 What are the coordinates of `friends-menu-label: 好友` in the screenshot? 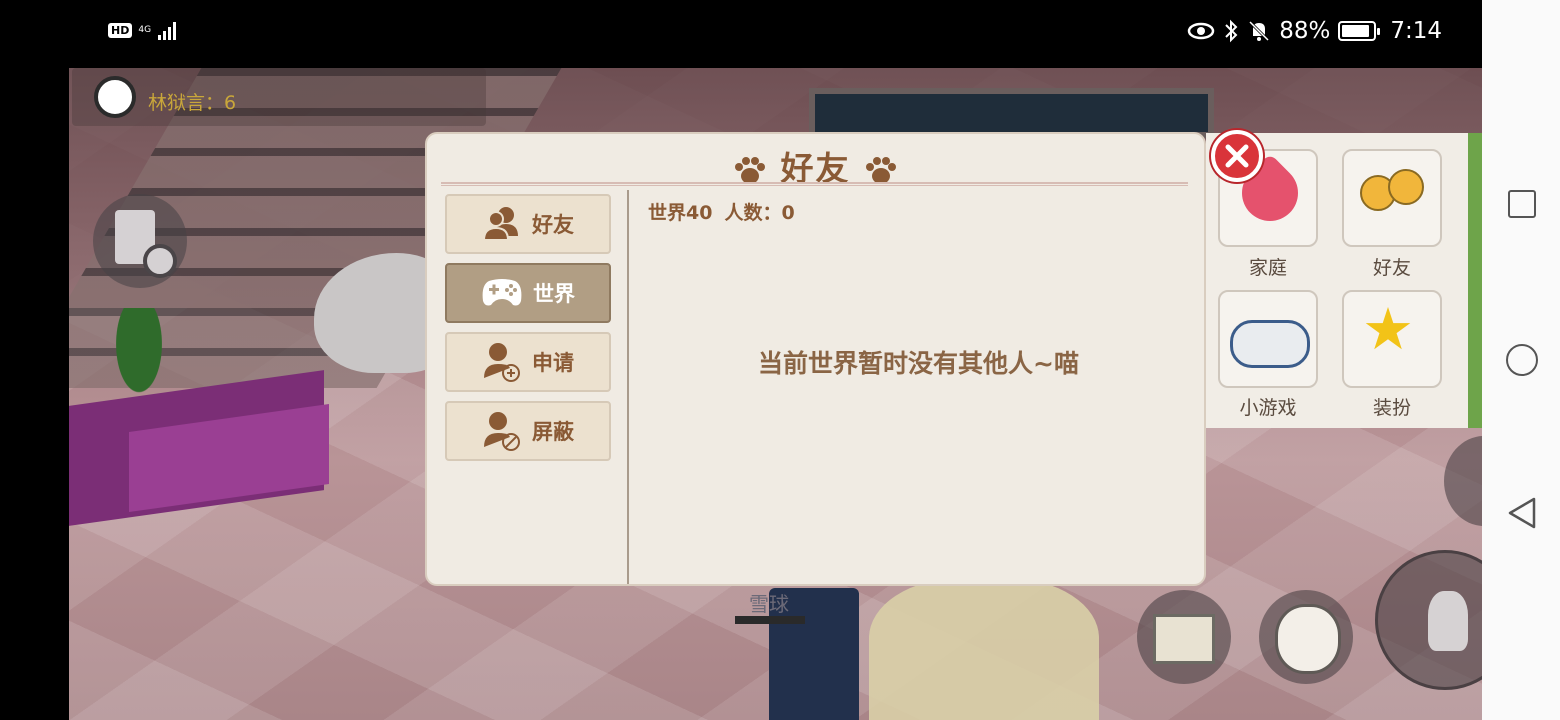 It's located at (1391, 268).